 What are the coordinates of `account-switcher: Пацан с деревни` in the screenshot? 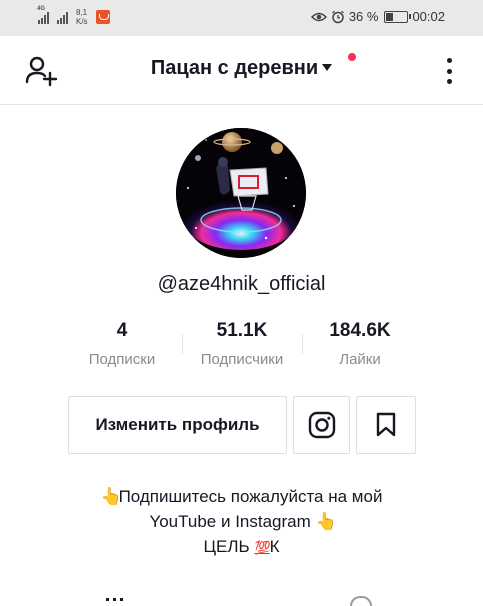 It's located at (241, 68).